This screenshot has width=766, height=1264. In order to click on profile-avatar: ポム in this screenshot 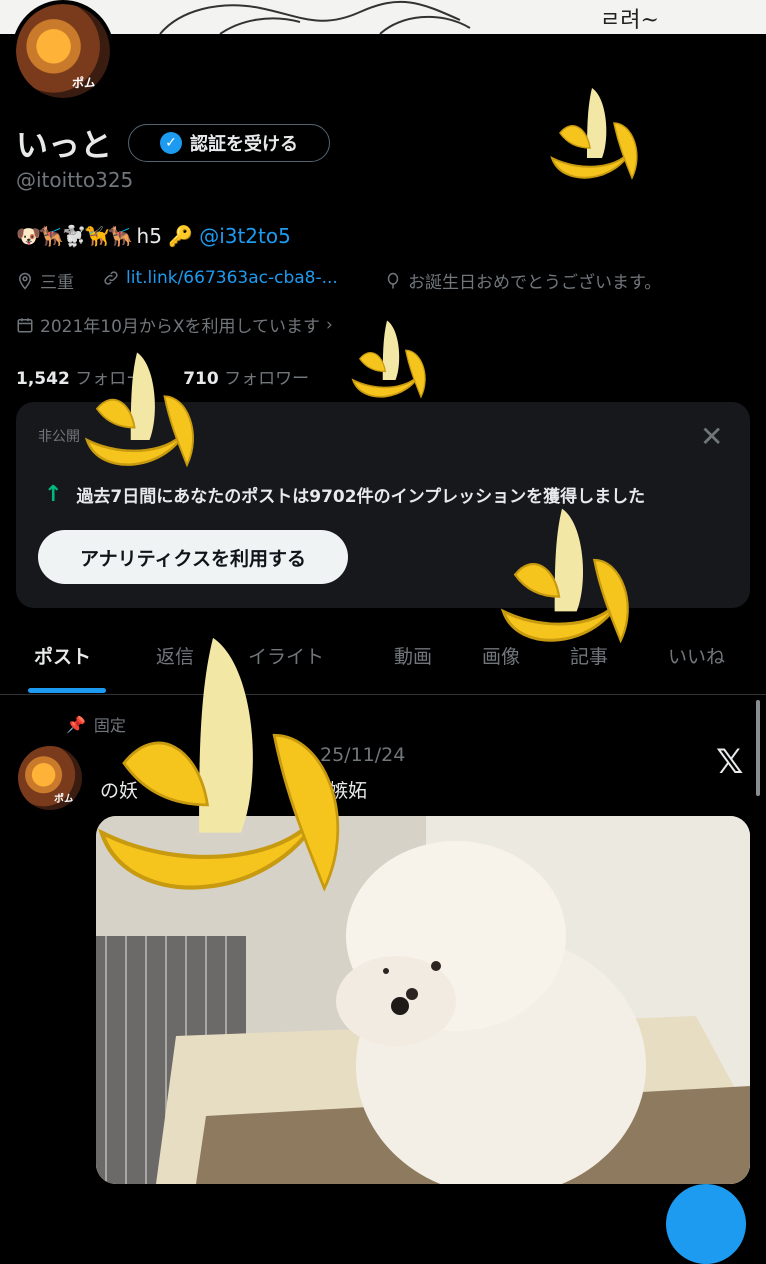, I will do `click(63, 51)`.